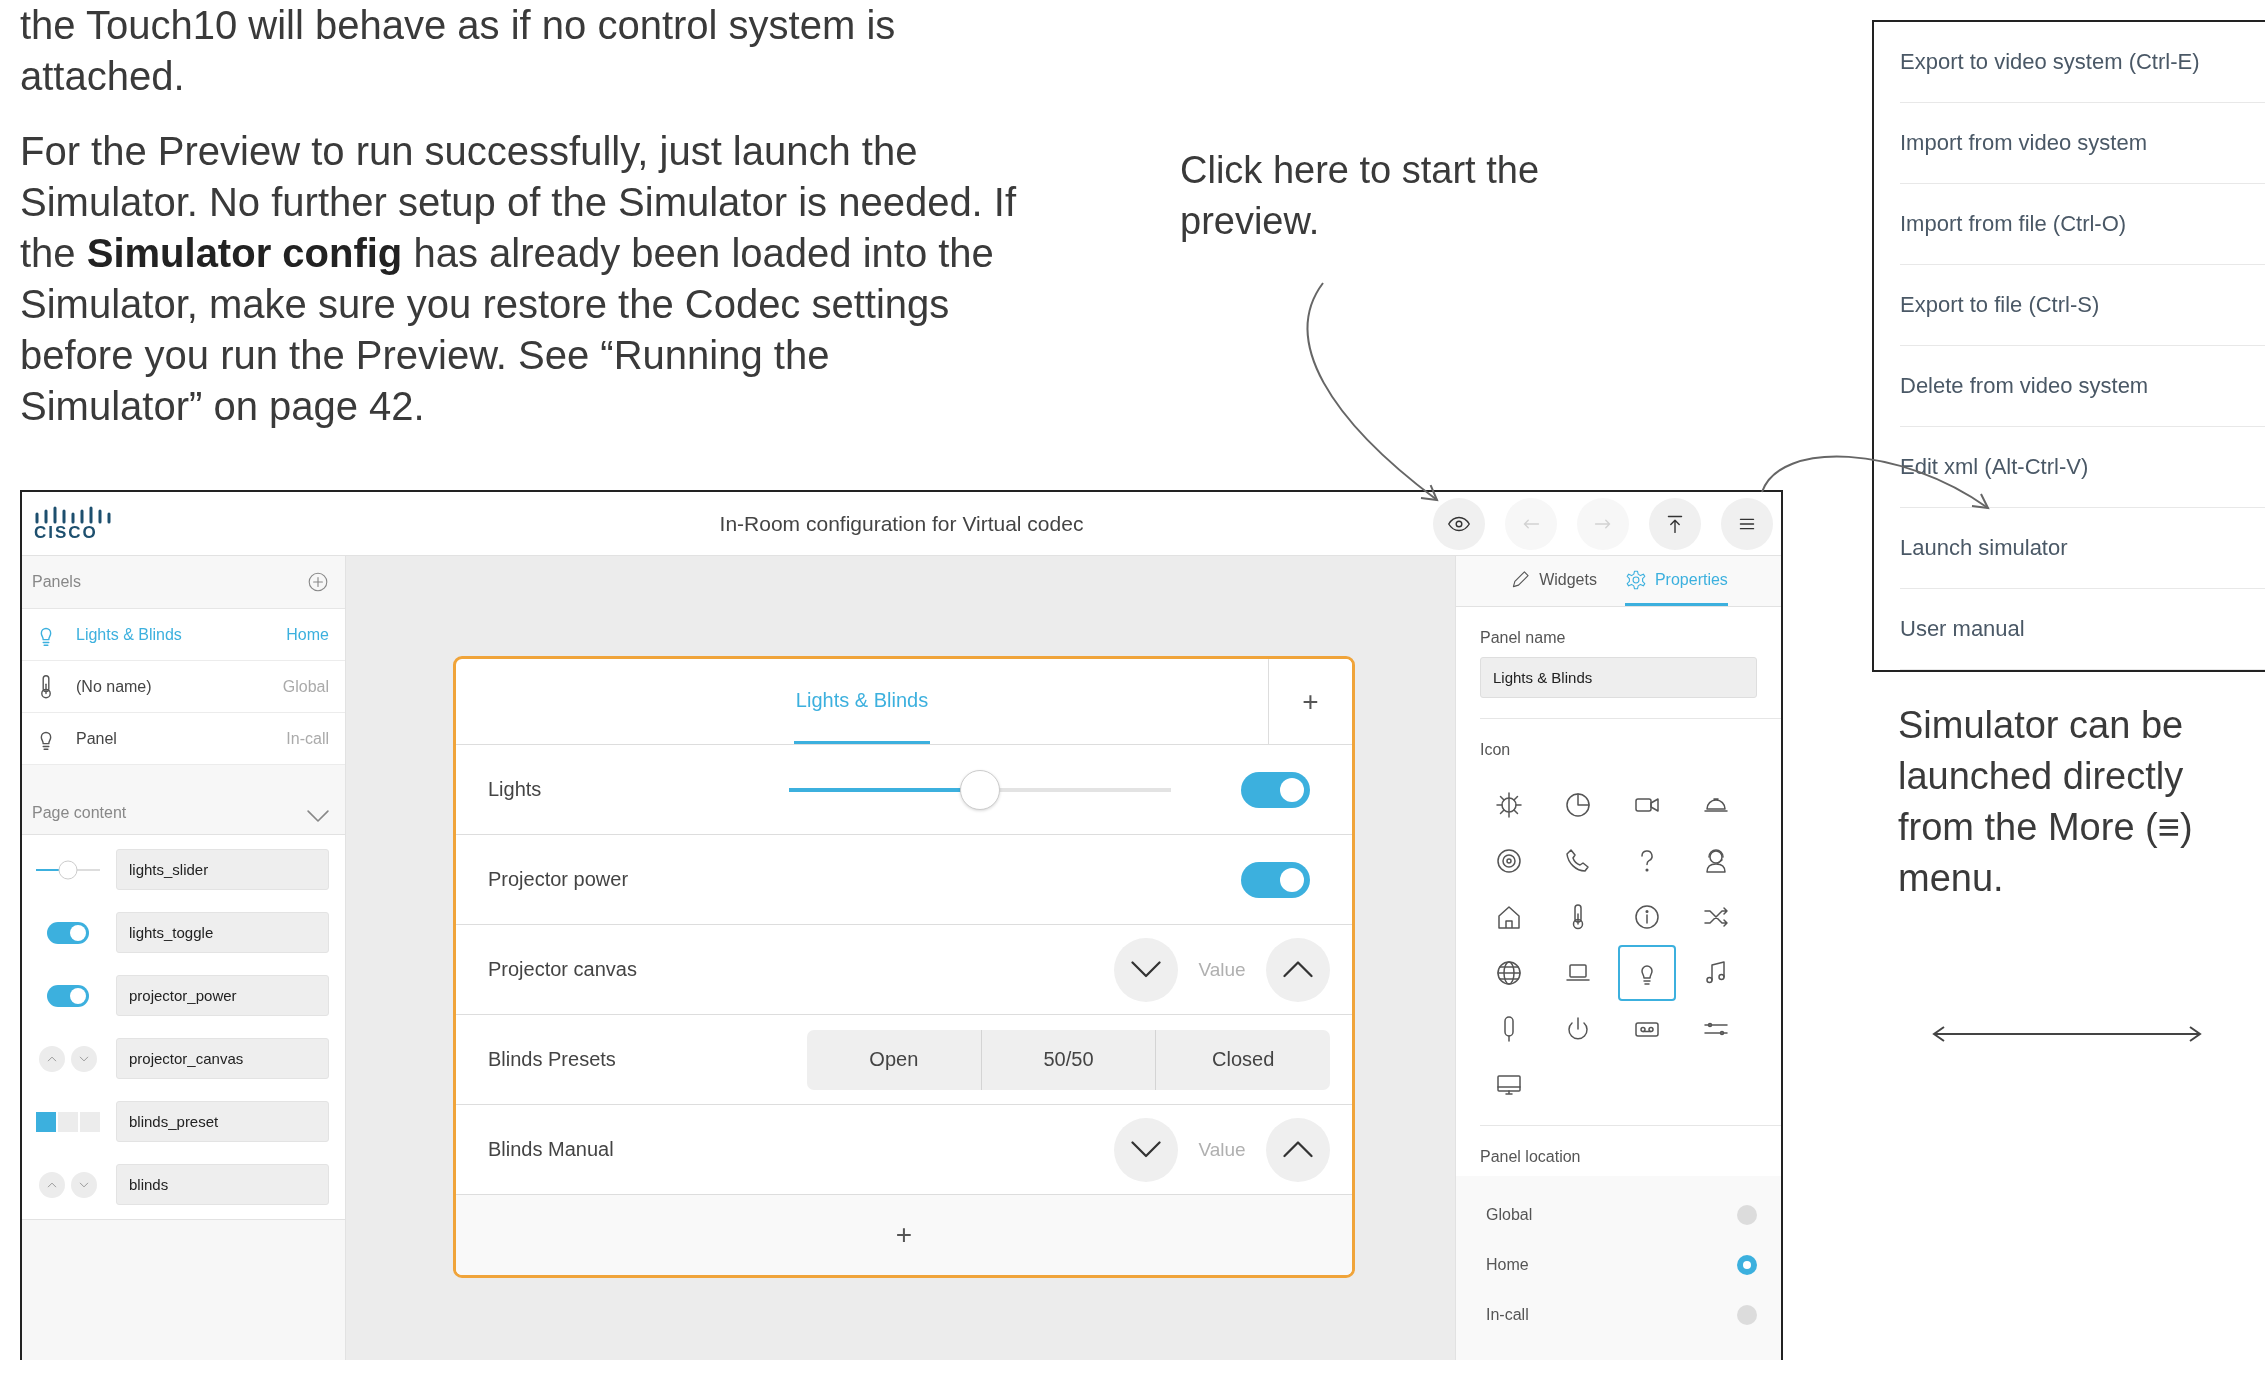  Describe the element at coordinates (563, 969) in the screenshot. I see `row-label: Projector canvas` at that location.